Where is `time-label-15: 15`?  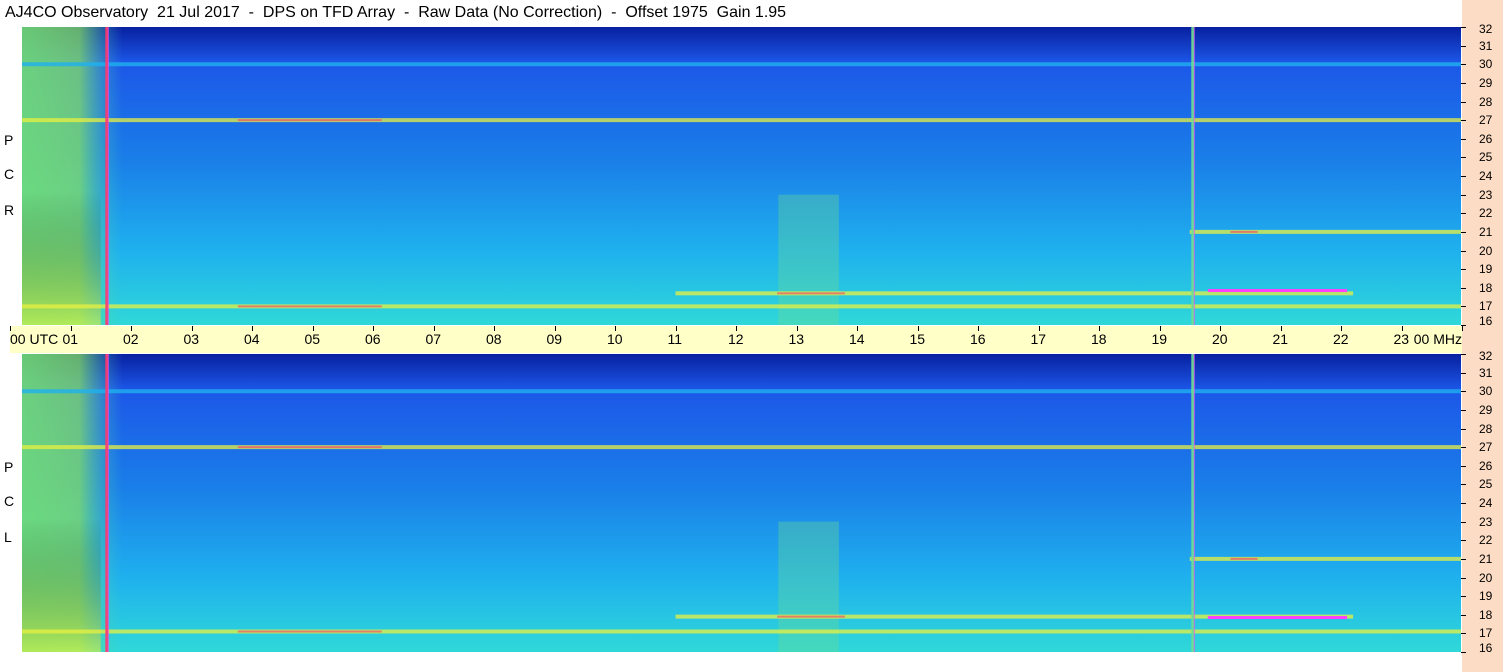 time-label-15: 15 is located at coordinates (917, 339).